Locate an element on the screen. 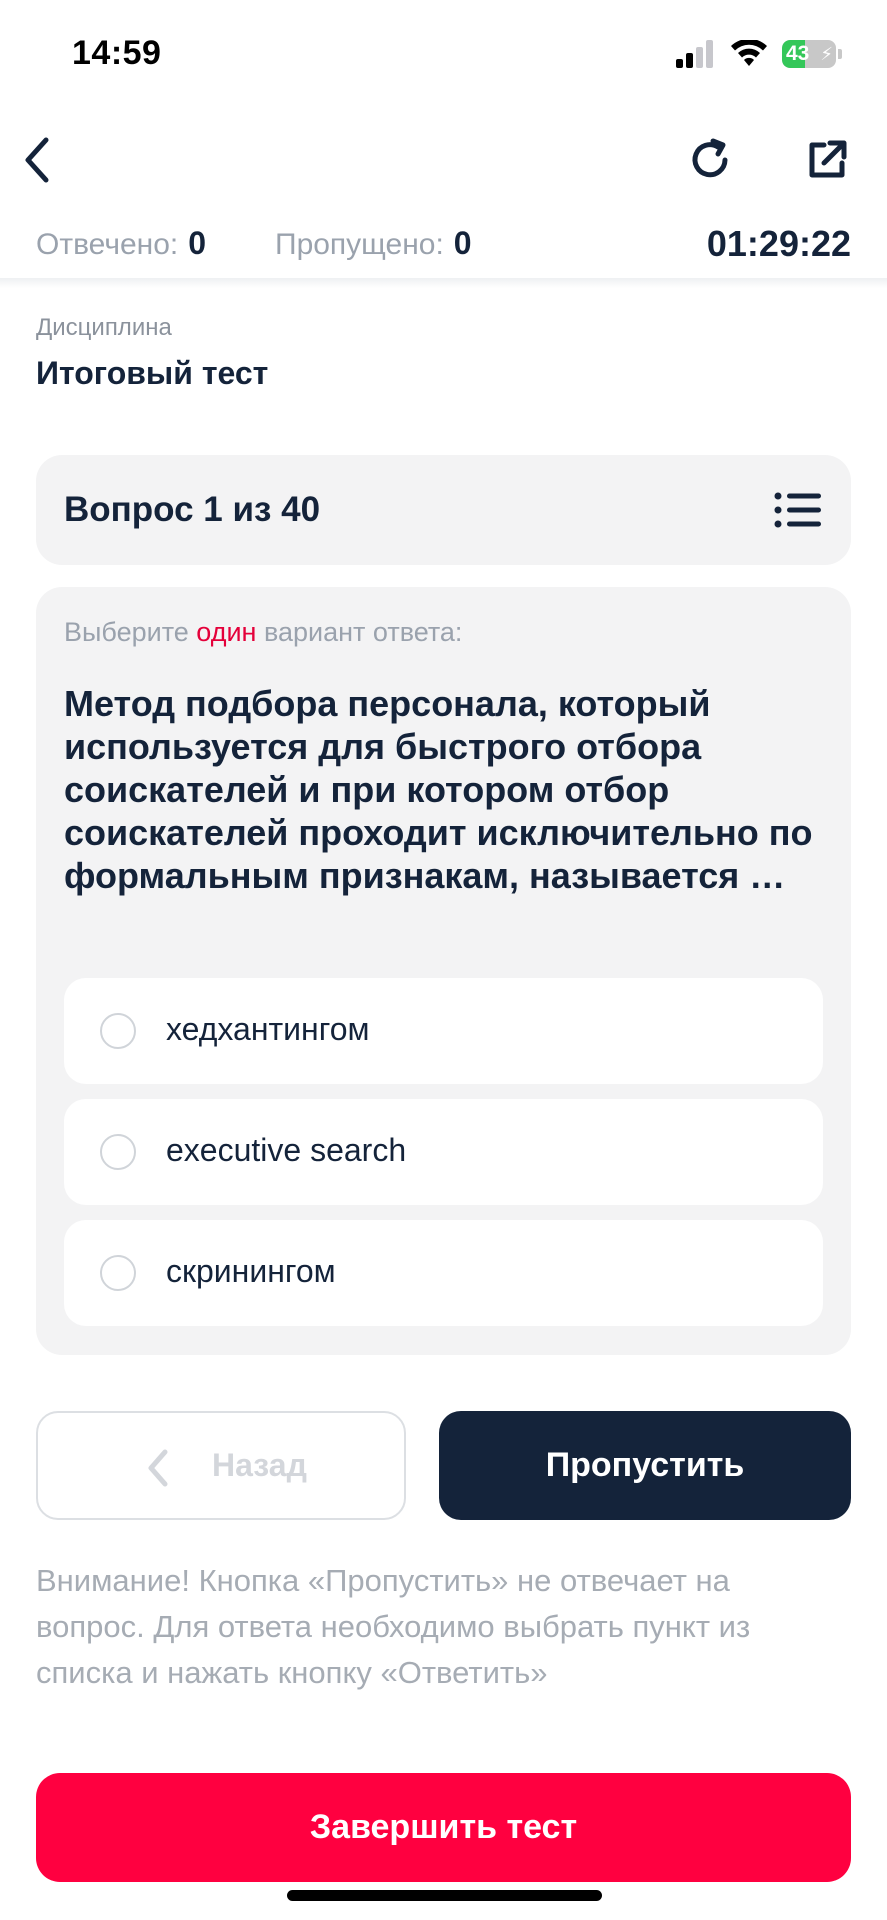 This screenshot has width=887, height=1920. battery-cap is located at coordinates (840, 54).